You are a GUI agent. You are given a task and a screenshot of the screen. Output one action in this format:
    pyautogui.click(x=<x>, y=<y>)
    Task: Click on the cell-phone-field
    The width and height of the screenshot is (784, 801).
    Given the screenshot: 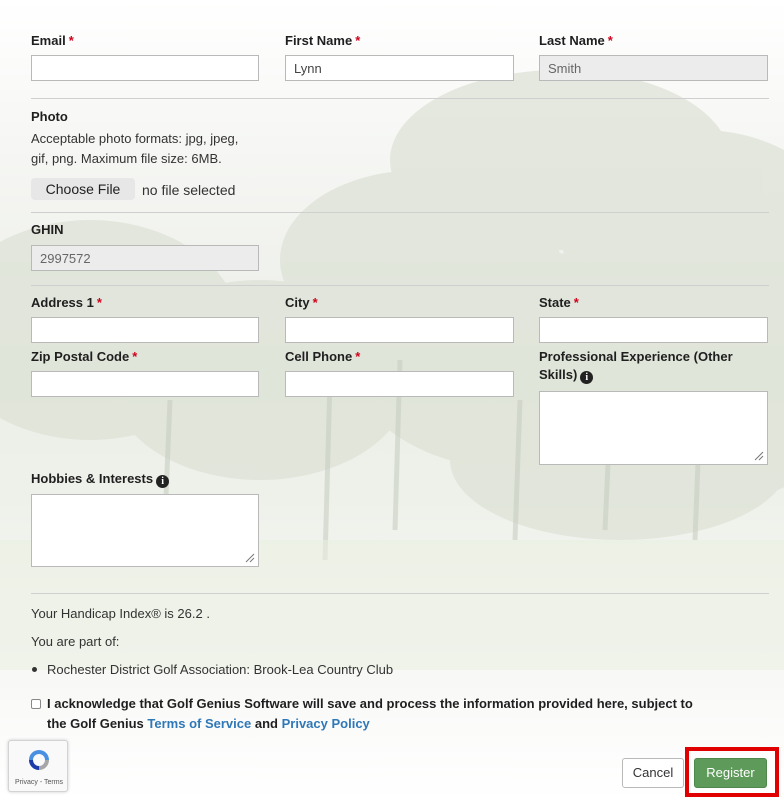 What is the action you would take?
    pyautogui.click(x=399, y=384)
    